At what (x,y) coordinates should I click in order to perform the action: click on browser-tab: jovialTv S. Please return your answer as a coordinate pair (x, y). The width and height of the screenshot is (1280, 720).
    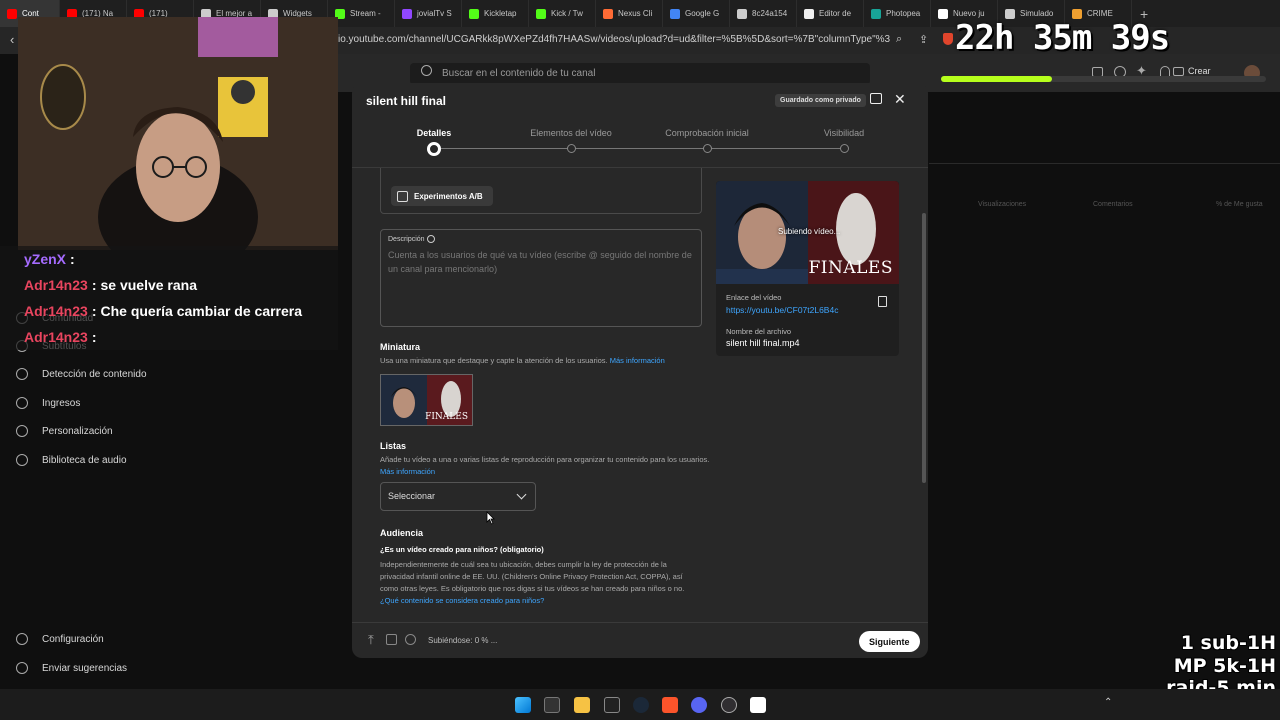
    Looking at the image, I should click on (428, 13).